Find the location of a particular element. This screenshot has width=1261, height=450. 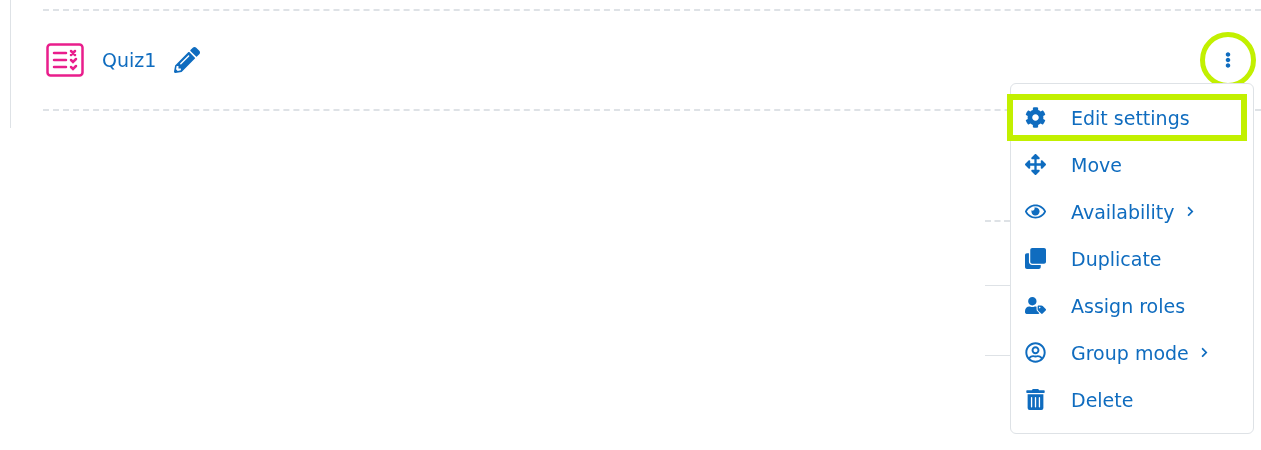

menu-item: Group mode is located at coordinates (1132, 352).